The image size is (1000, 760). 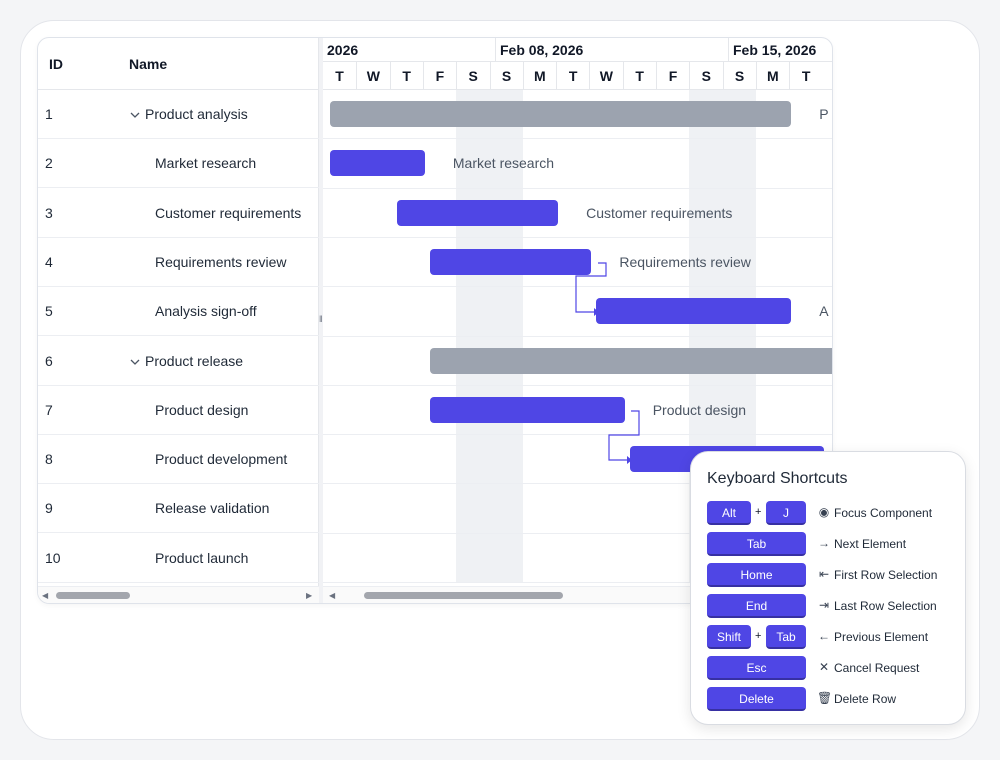 I want to click on shortcut-description: Previous Element, so click(x=881, y=637).